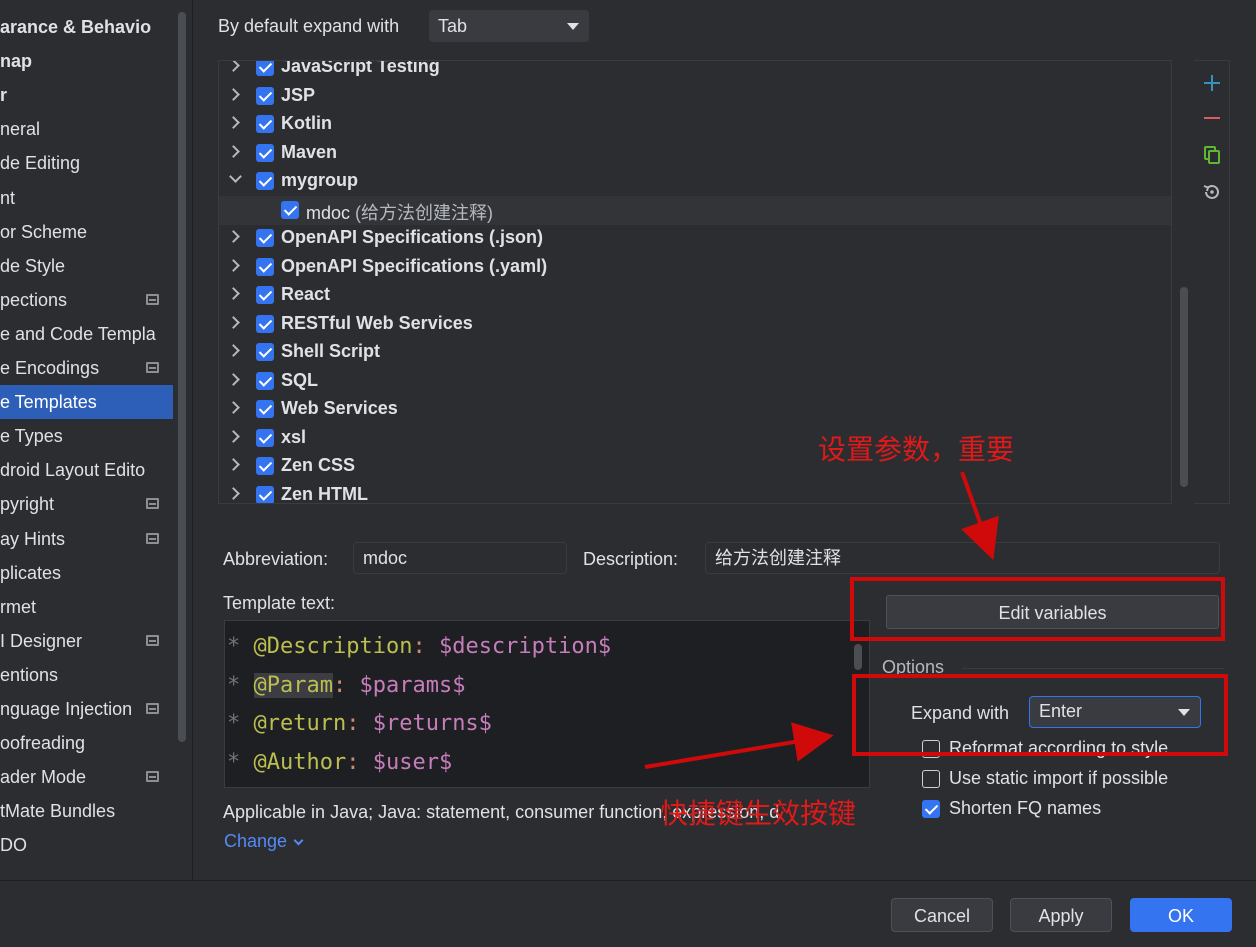  What do you see at coordinates (86, 777) in the screenshot?
I see `sidebar-item: ader Mode` at bounding box center [86, 777].